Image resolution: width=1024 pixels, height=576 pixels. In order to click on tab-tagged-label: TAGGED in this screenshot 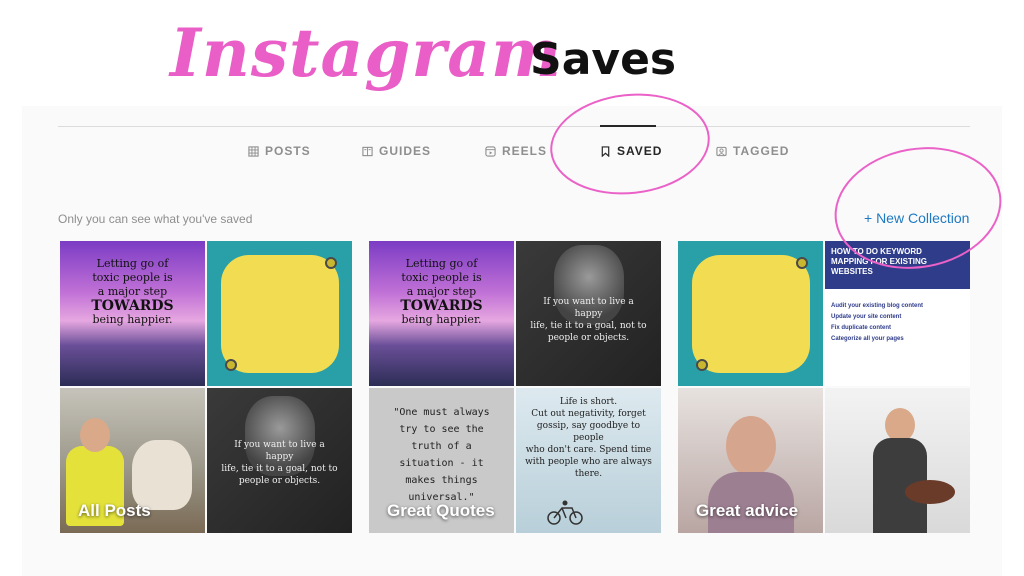, I will do `click(761, 151)`.